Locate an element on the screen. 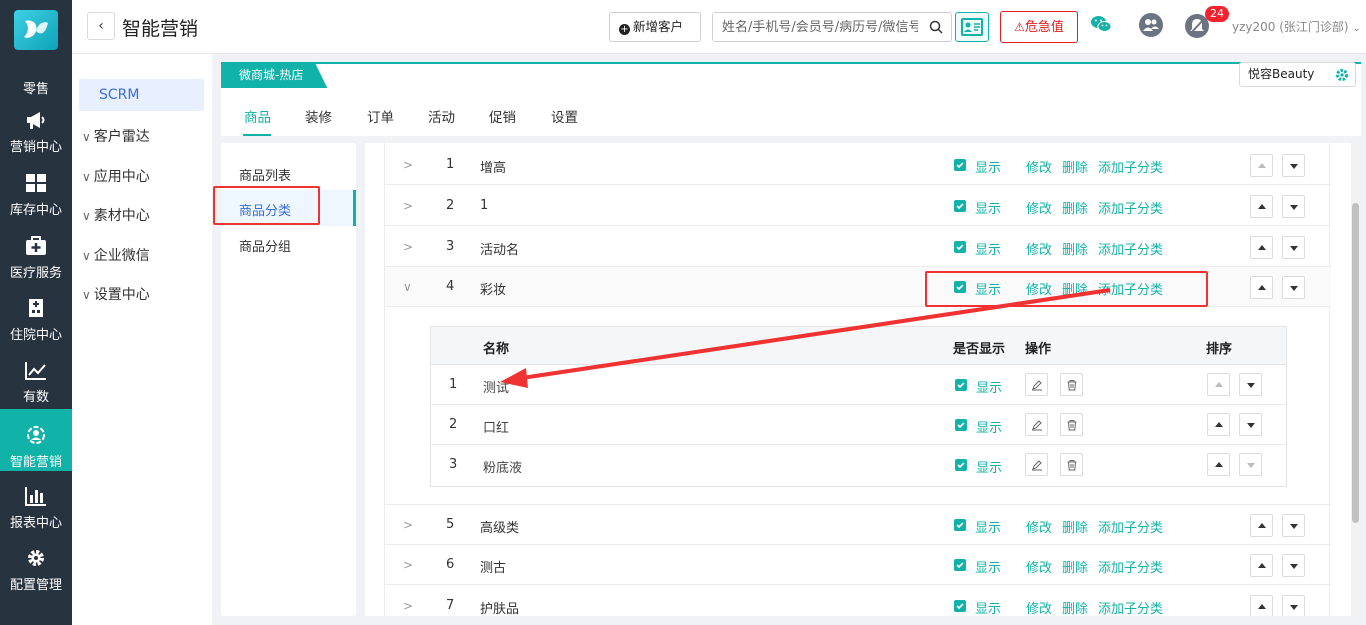  nav-smart-marketing: 智能营销 is located at coordinates (36, 440).